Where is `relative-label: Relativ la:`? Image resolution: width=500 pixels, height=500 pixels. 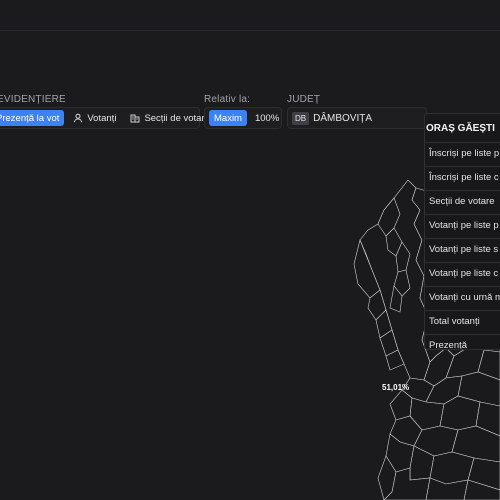
relative-label: Relativ la: is located at coordinates (227, 99).